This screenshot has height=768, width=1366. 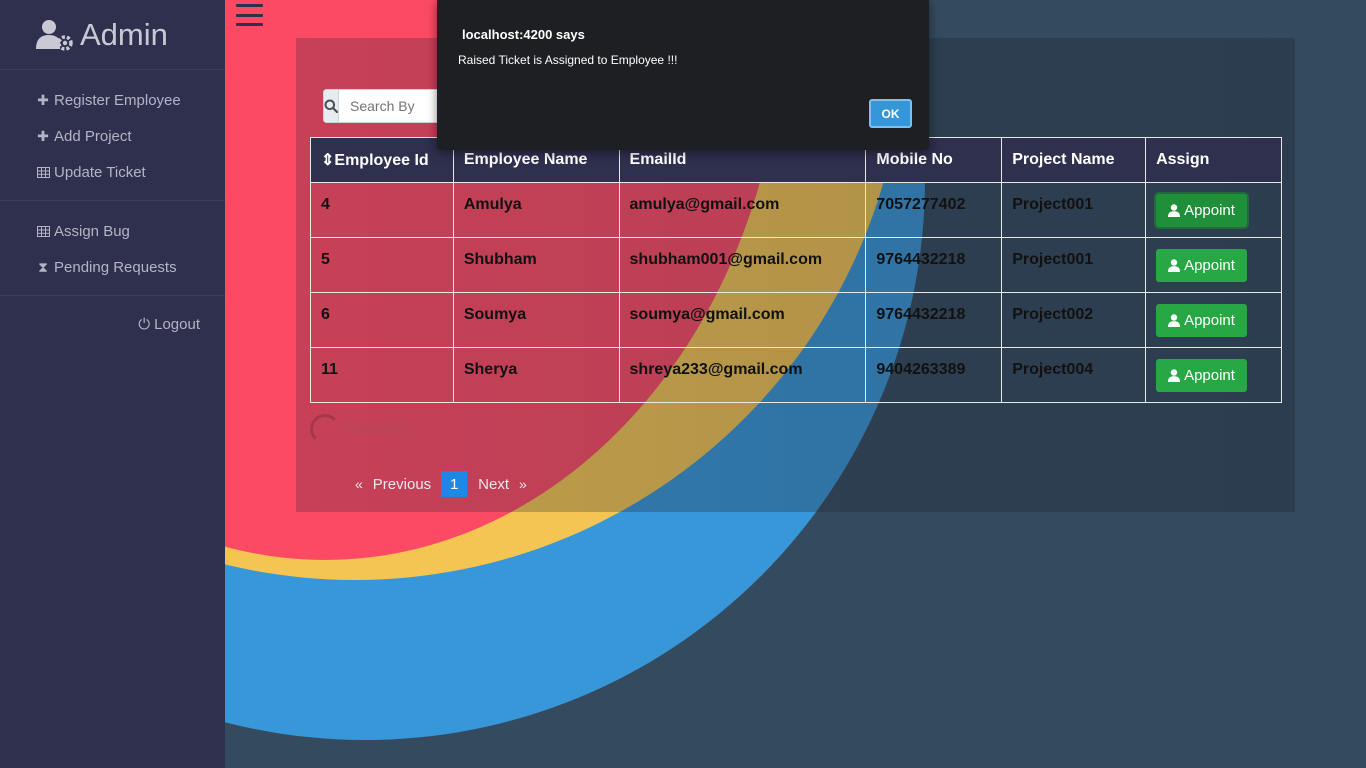 I want to click on next-link: Next, so click(x=493, y=484).